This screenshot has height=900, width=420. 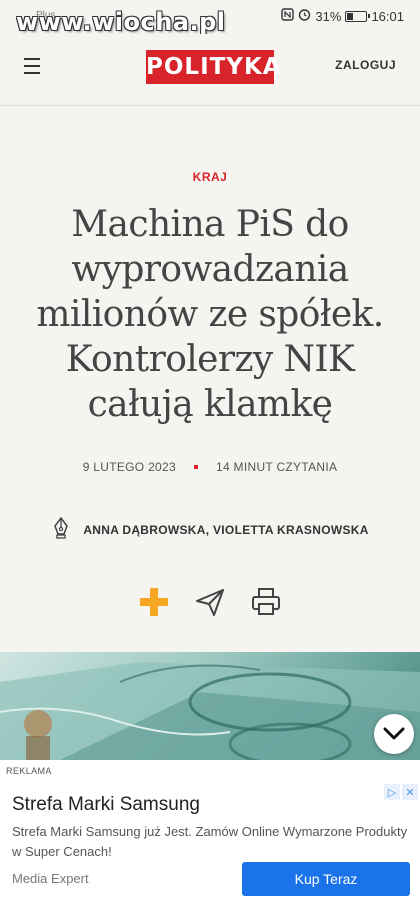 What do you see at coordinates (213, 67) in the screenshot?
I see `site-logo: POLITYKA` at bounding box center [213, 67].